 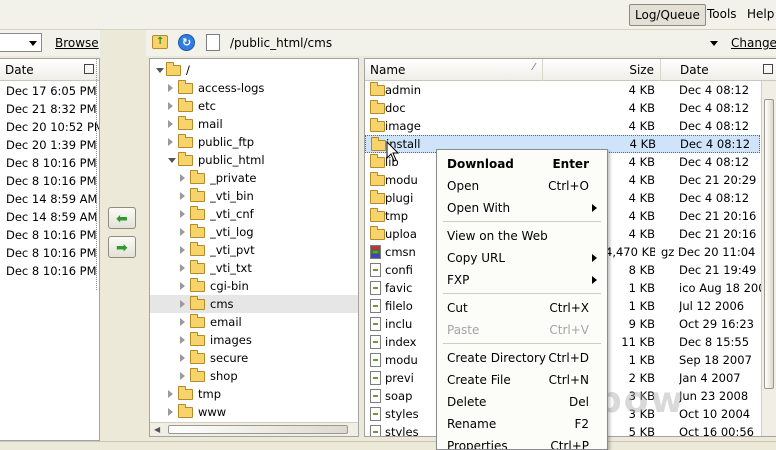 I want to click on local-file-row: Dec 17 6:05 PM, so click(x=49, y=91).